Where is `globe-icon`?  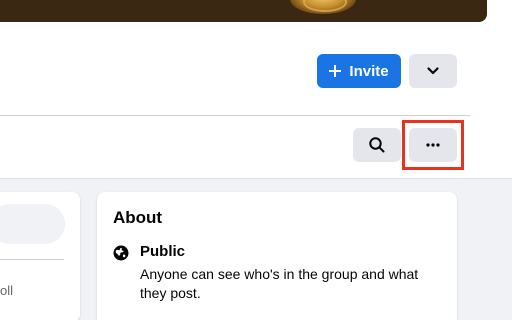
globe-icon is located at coordinates (121, 253).